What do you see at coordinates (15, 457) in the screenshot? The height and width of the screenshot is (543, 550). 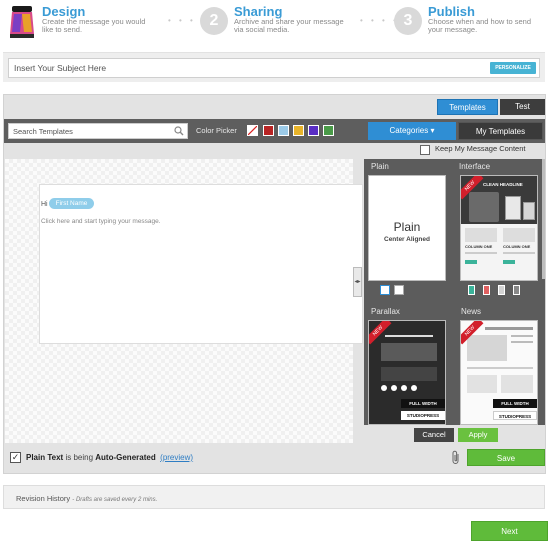 I see `plain-text-checkbox: ✓` at bounding box center [15, 457].